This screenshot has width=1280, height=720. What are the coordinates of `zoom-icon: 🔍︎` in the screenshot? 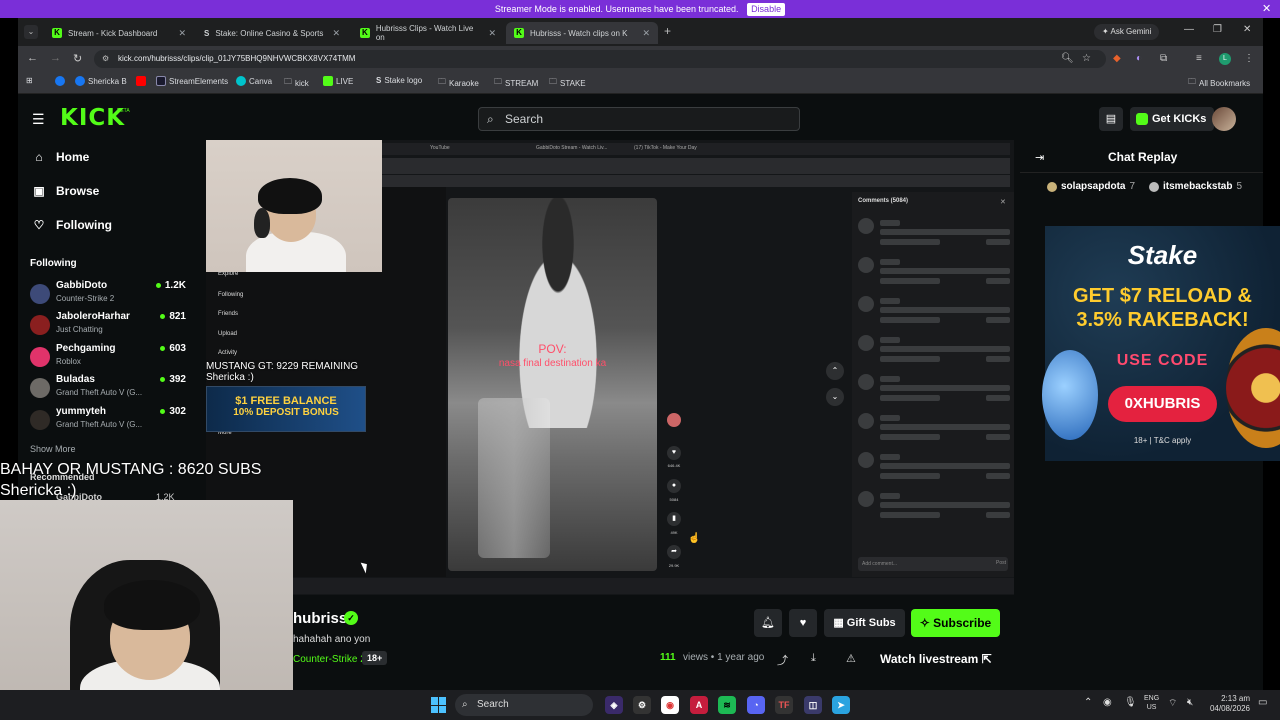 It's located at (1067, 58).